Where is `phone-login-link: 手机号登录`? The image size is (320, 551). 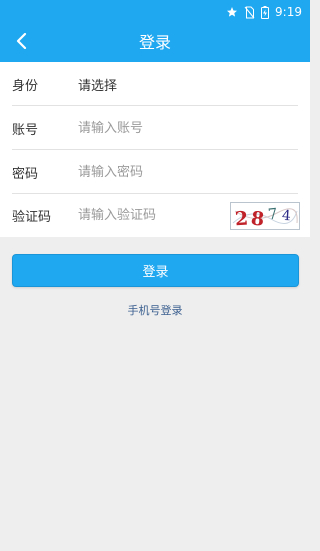 phone-login-link: 手机号登录 is located at coordinates (155, 310).